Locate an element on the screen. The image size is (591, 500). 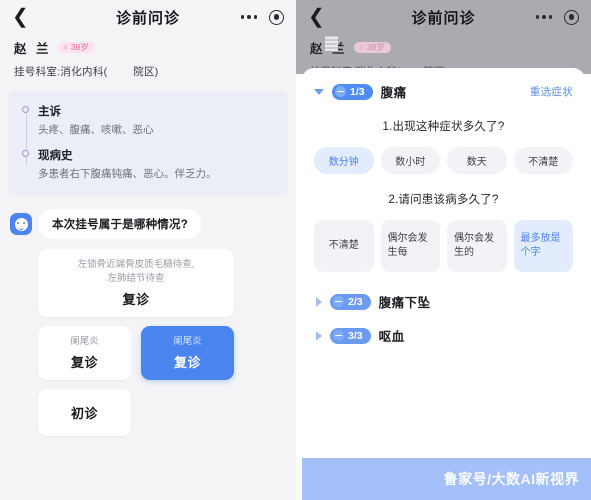
counter-label: 1/3 is located at coordinates (357, 91).